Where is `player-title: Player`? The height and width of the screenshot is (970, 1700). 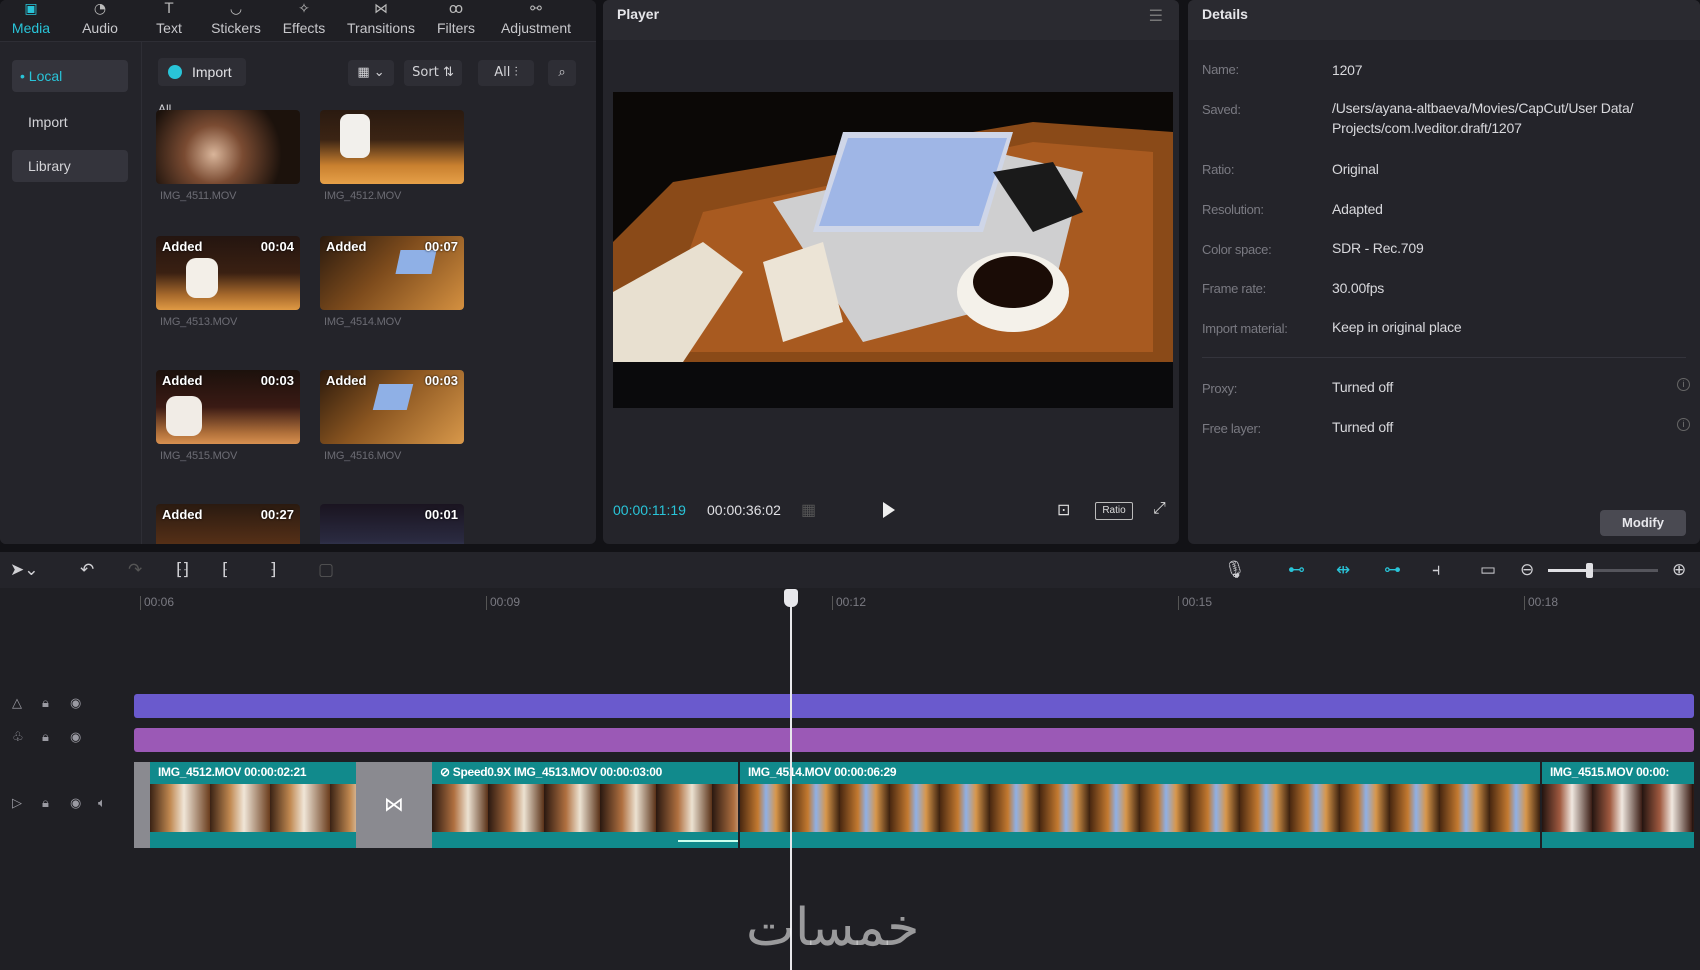
player-title: Player is located at coordinates (638, 14).